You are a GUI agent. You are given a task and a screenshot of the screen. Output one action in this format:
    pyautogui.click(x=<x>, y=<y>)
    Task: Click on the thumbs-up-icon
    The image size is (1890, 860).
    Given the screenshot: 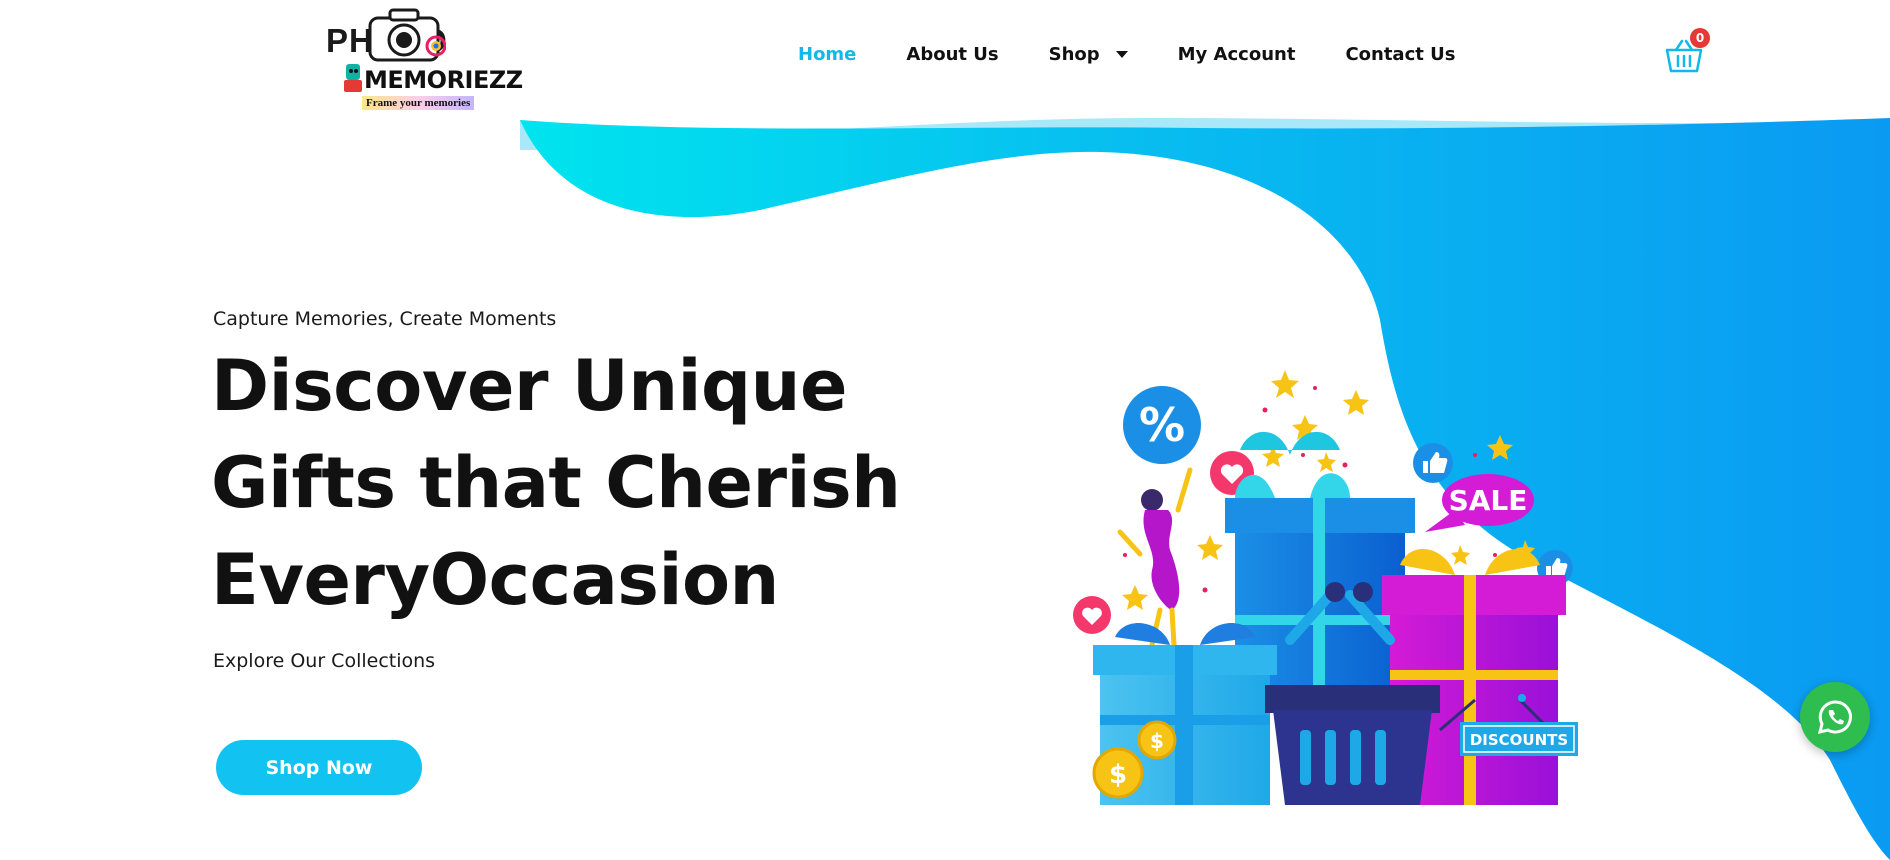 What is the action you would take?
    pyautogui.click(x=1433, y=463)
    